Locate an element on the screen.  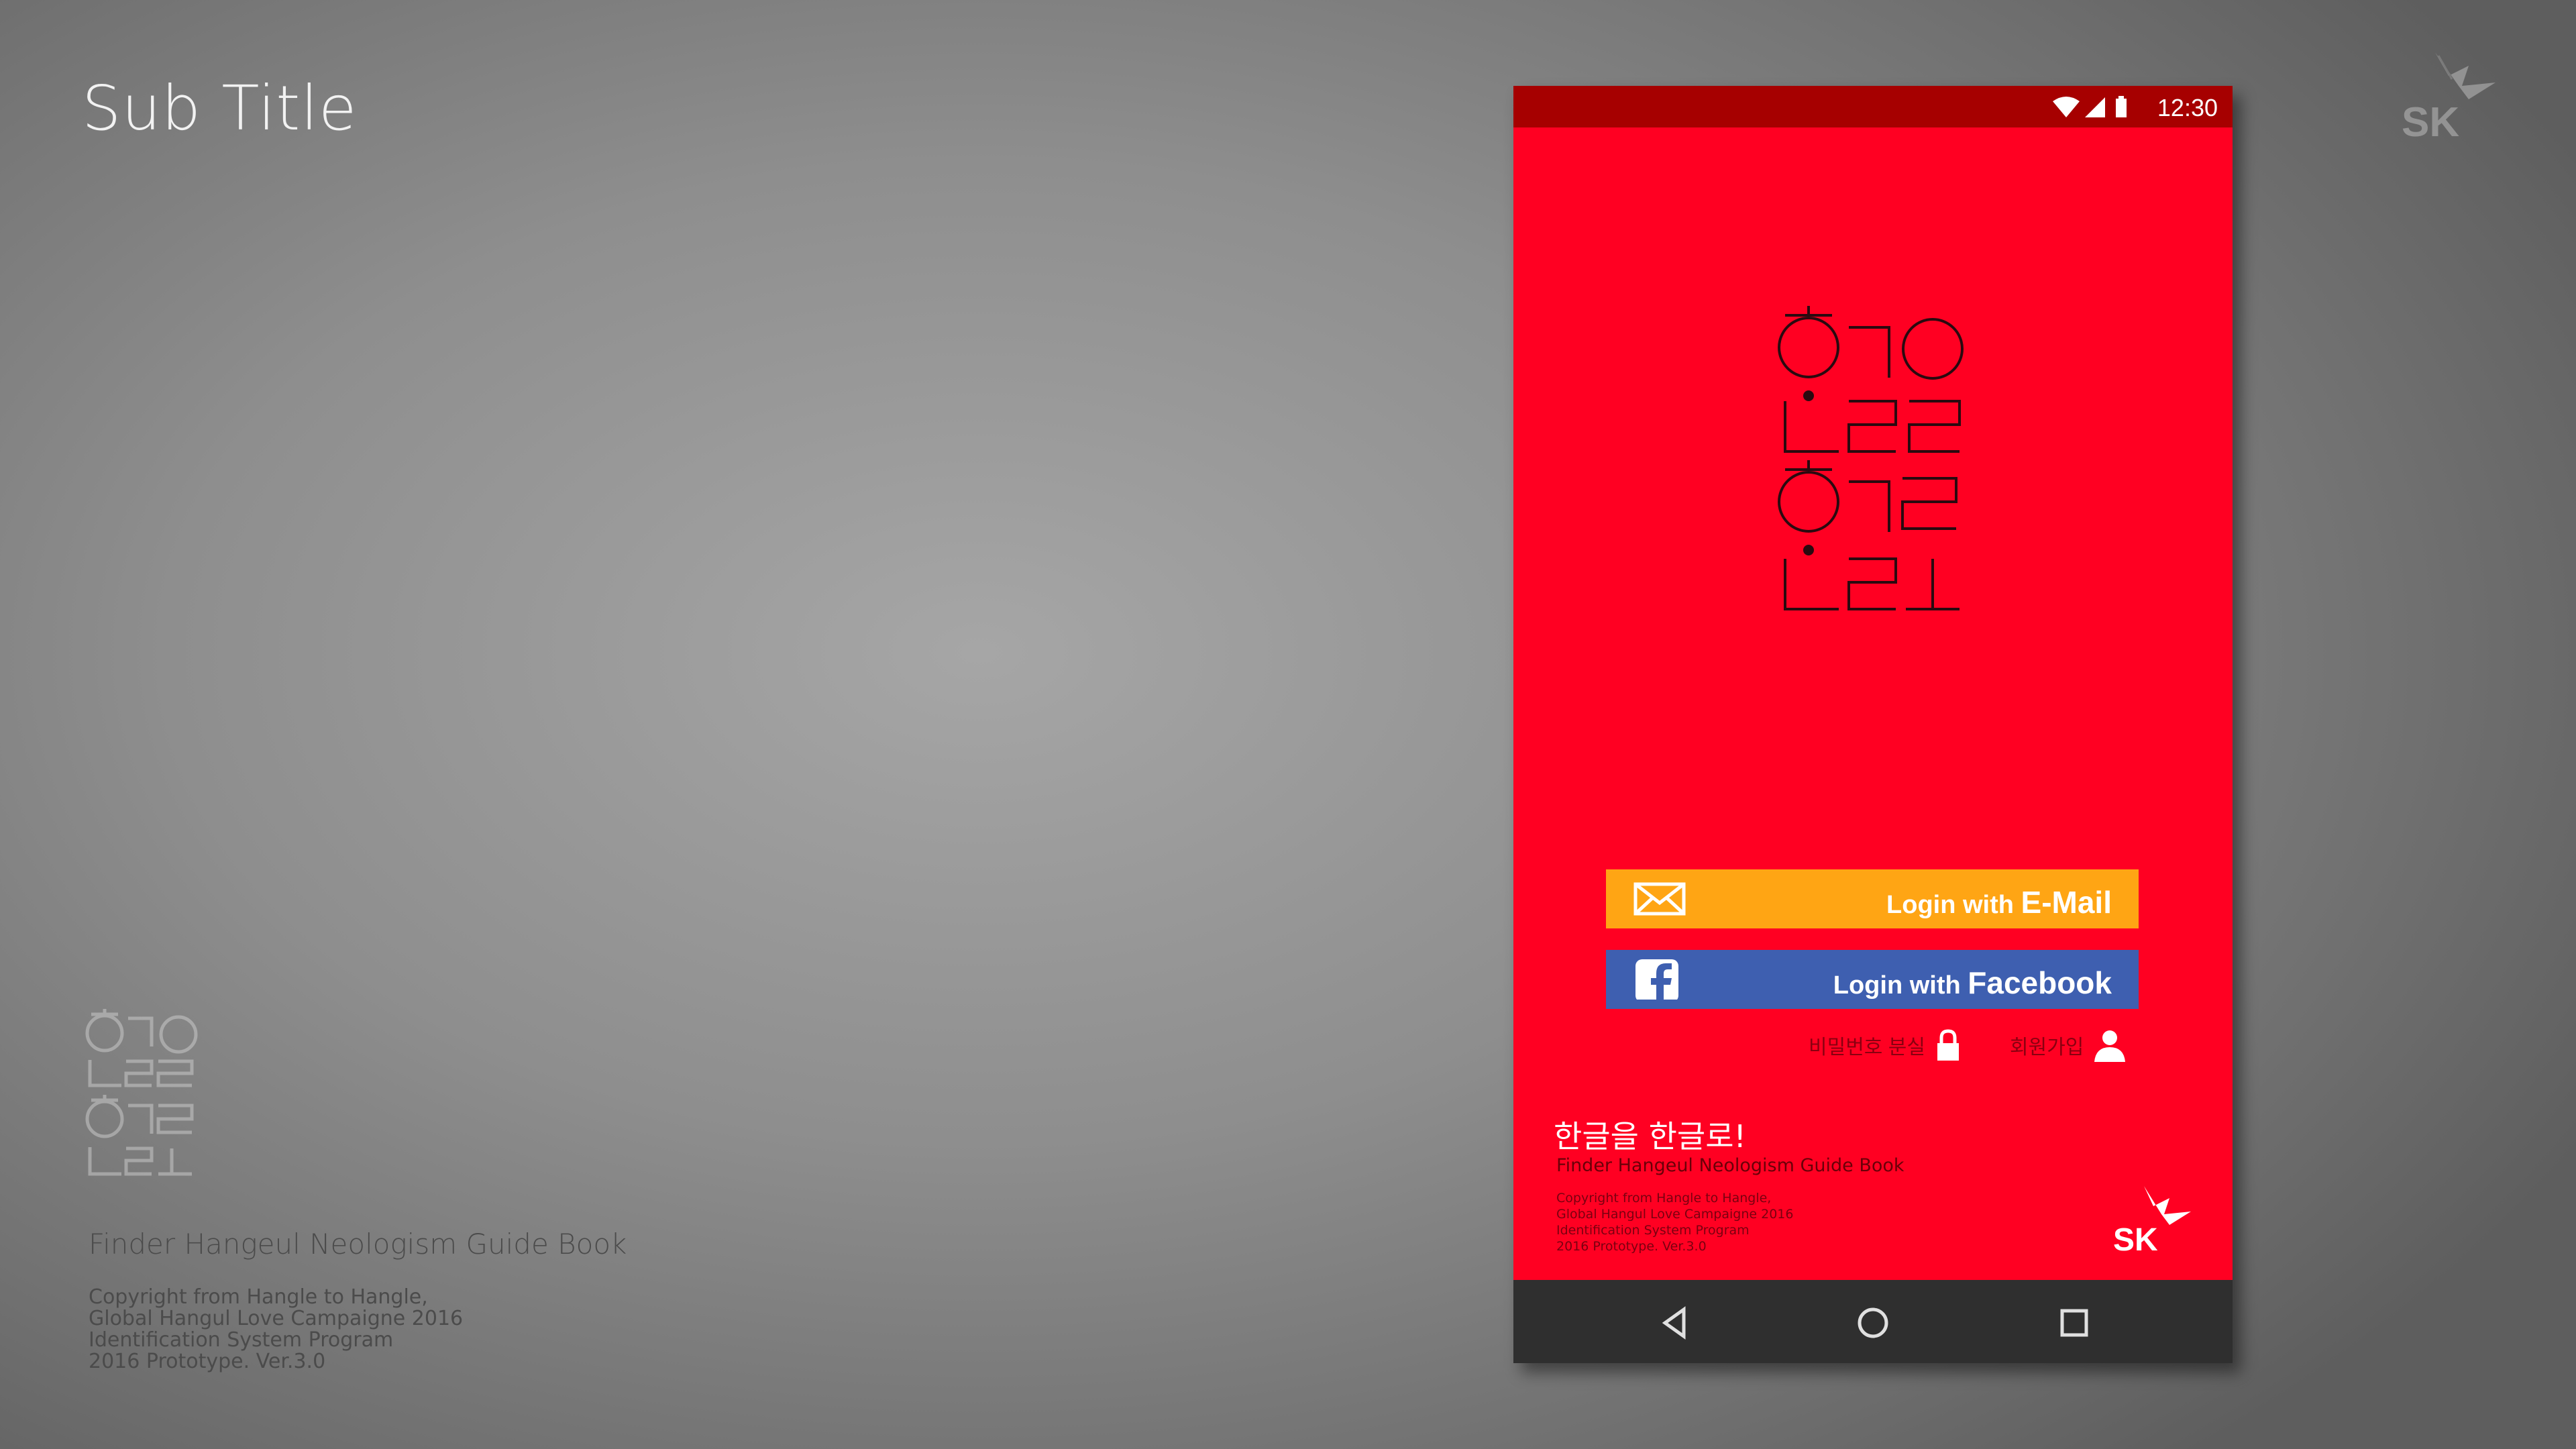
sign-up-label: 회원가입 is located at coordinates (2047, 1047).